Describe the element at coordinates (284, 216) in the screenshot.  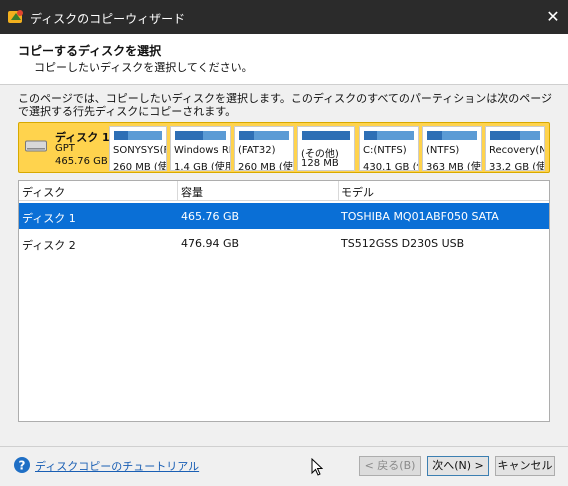
I see `table-row: ディスク 1 465.76 GB TOSHIBA MQ01ABF050 SATA` at that location.